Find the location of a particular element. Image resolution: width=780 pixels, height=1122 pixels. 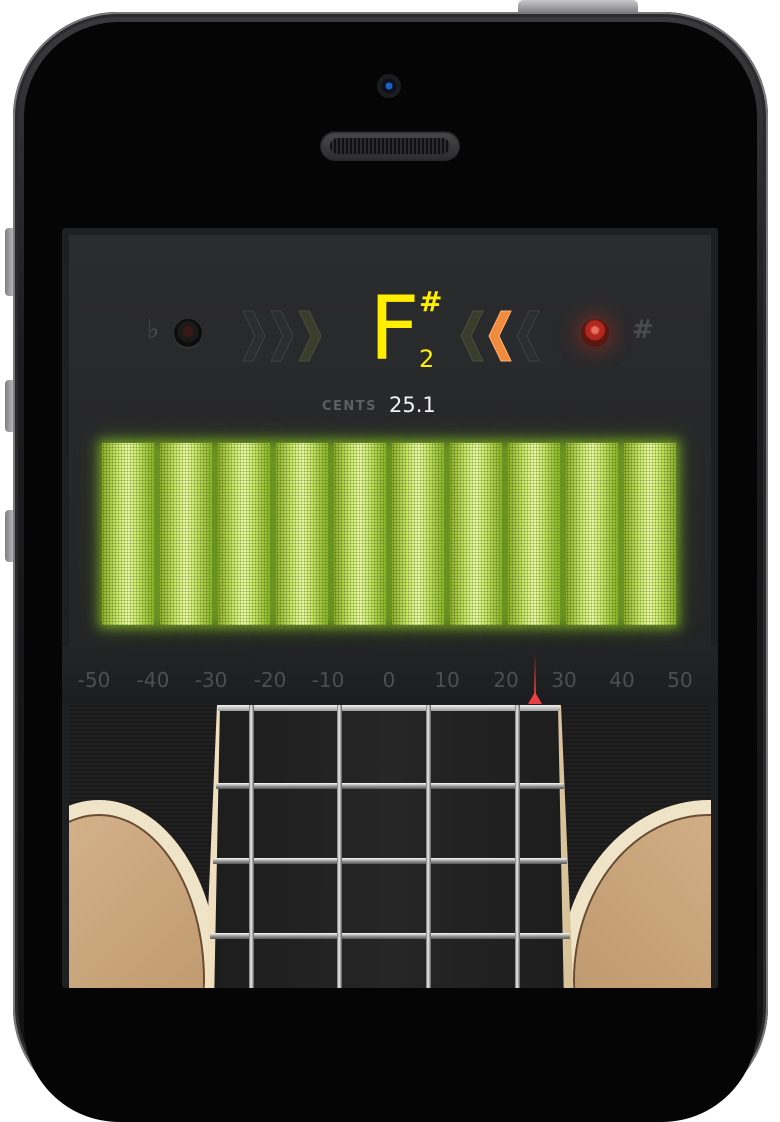

note-octave: 2 is located at coordinates (427, 359).